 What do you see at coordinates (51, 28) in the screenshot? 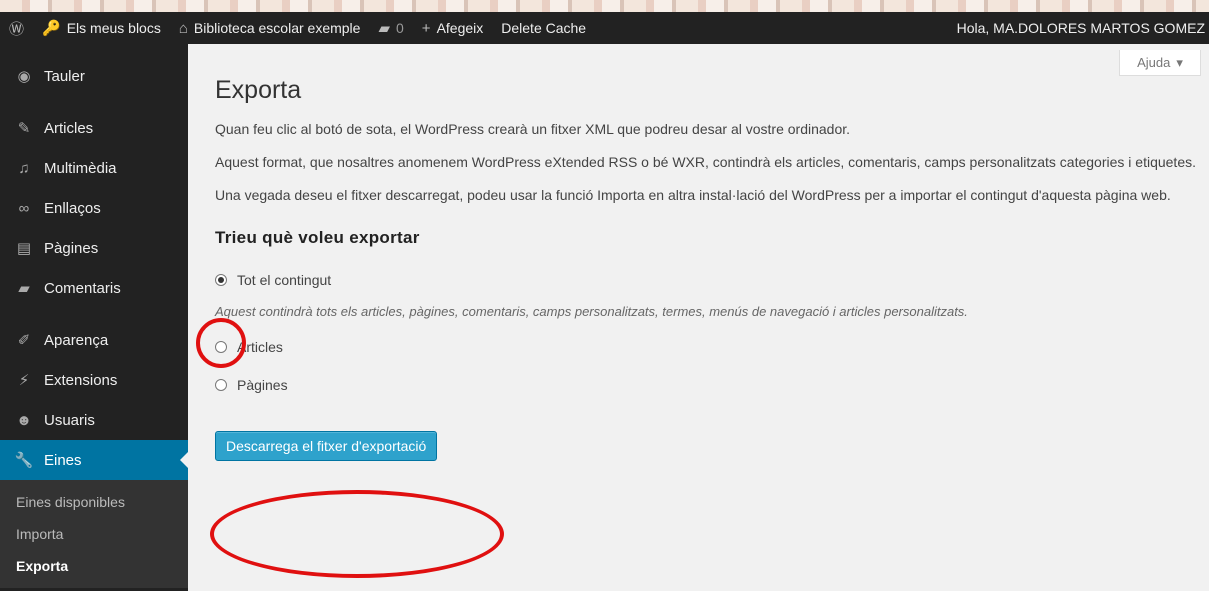
I see `key-icon: 🔑` at bounding box center [51, 28].